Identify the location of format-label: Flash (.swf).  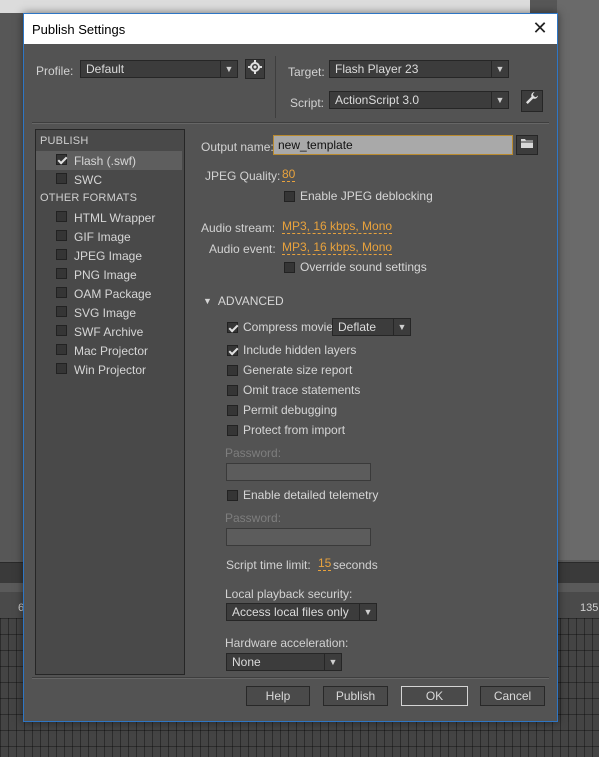
(105, 161).